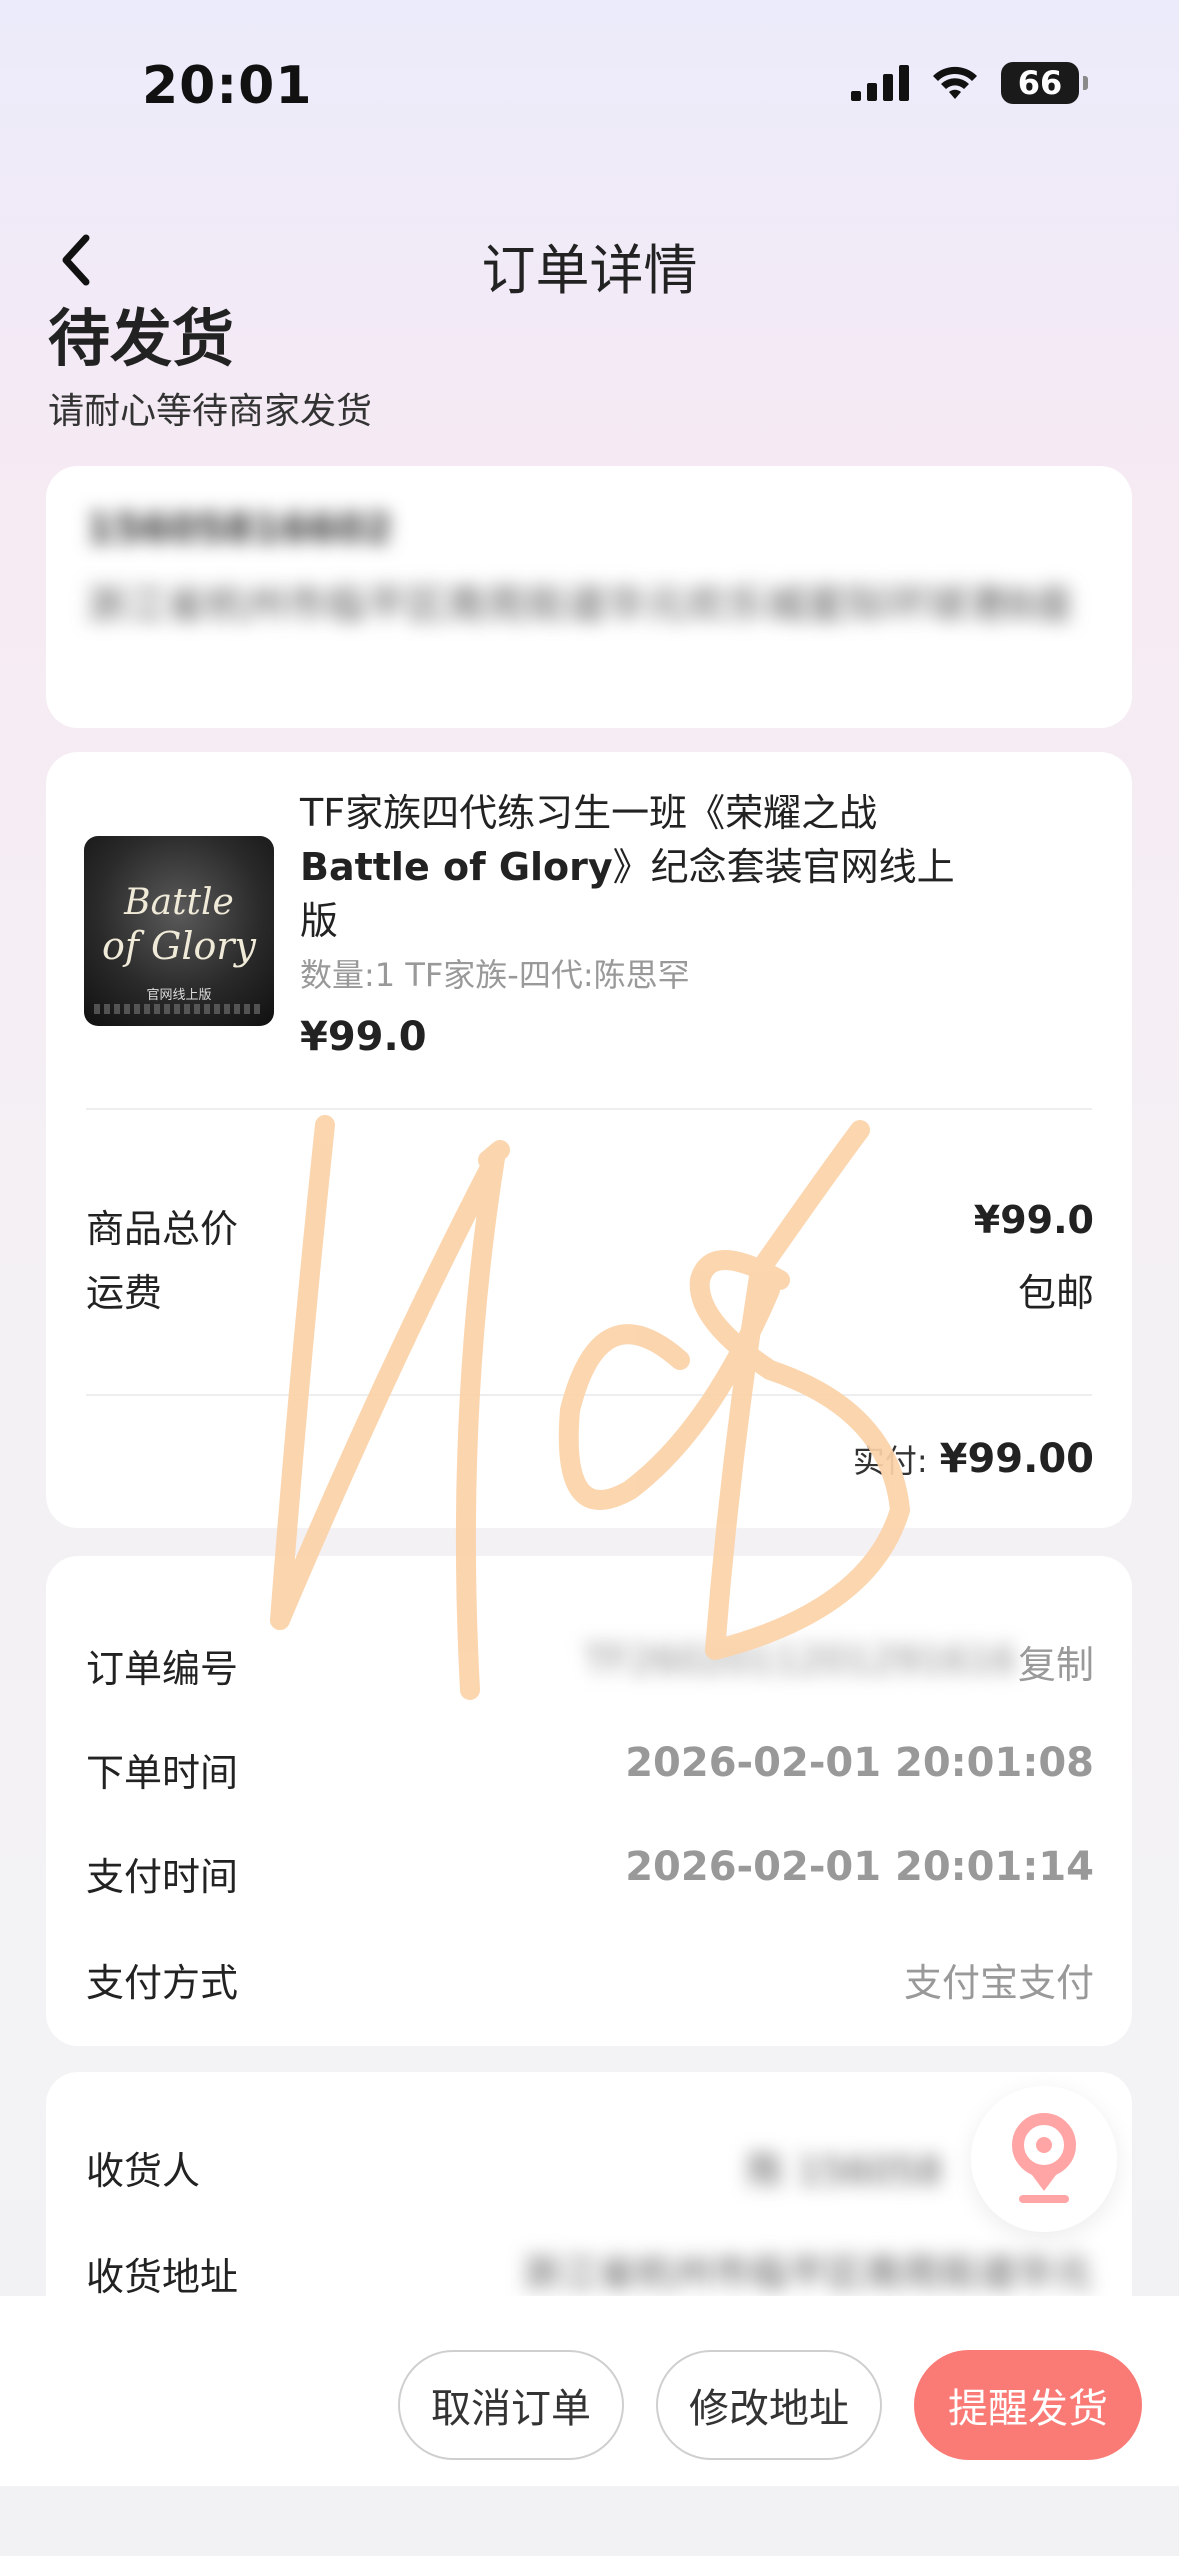  I want to click on status-icons: 66, so click(969, 83).